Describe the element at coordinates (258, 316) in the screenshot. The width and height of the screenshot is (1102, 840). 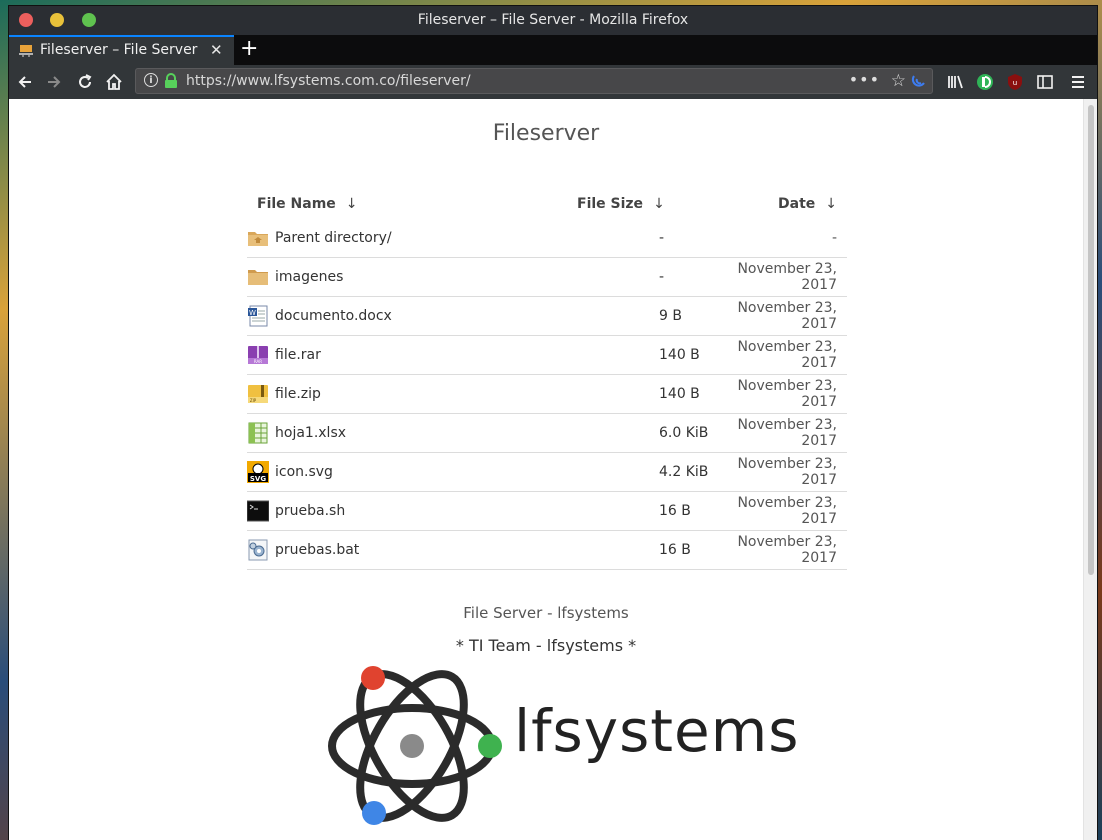
I see `word-doc-icon: W` at that location.